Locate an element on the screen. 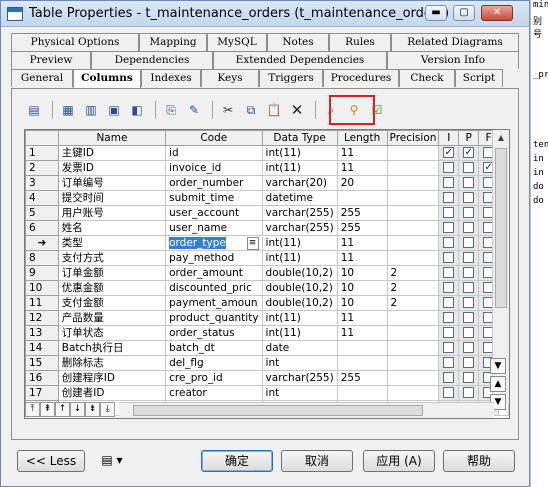 The height and width of the screenshot is (487, 548). table-row: 3 订单编号 order_number varchar(20) 20 is located at coordinates (267, 183).